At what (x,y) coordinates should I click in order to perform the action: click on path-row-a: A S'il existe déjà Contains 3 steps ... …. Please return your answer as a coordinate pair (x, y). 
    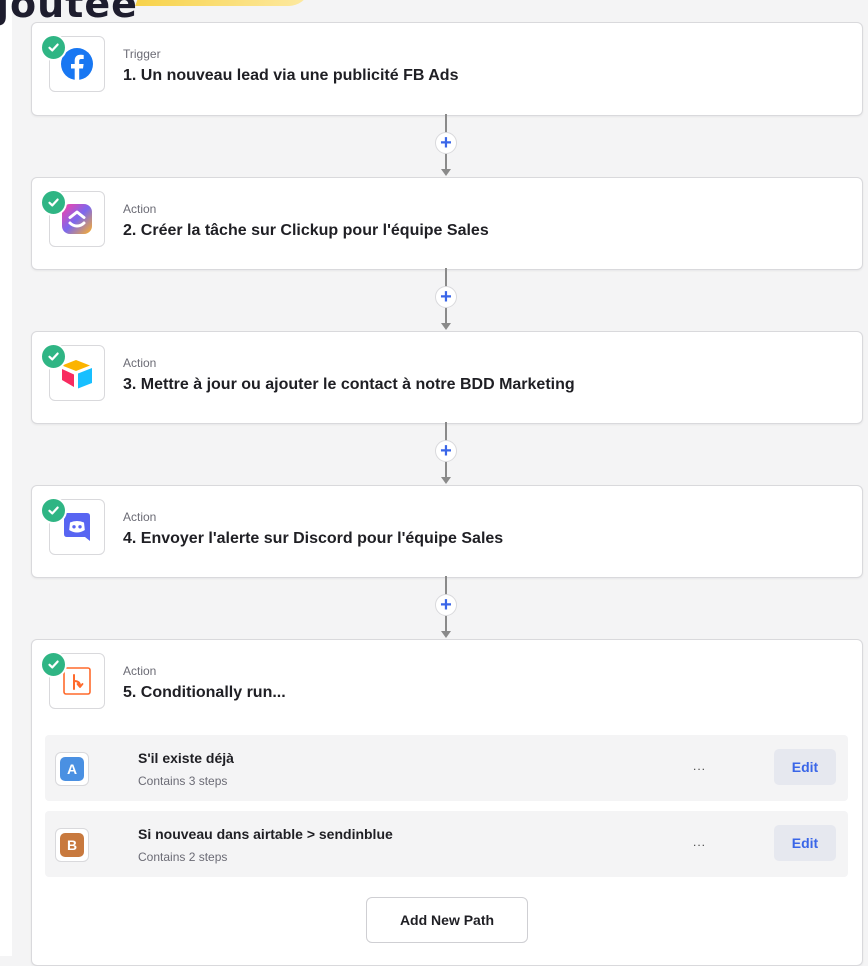
    Looking at the image, I should click on (446, 768).